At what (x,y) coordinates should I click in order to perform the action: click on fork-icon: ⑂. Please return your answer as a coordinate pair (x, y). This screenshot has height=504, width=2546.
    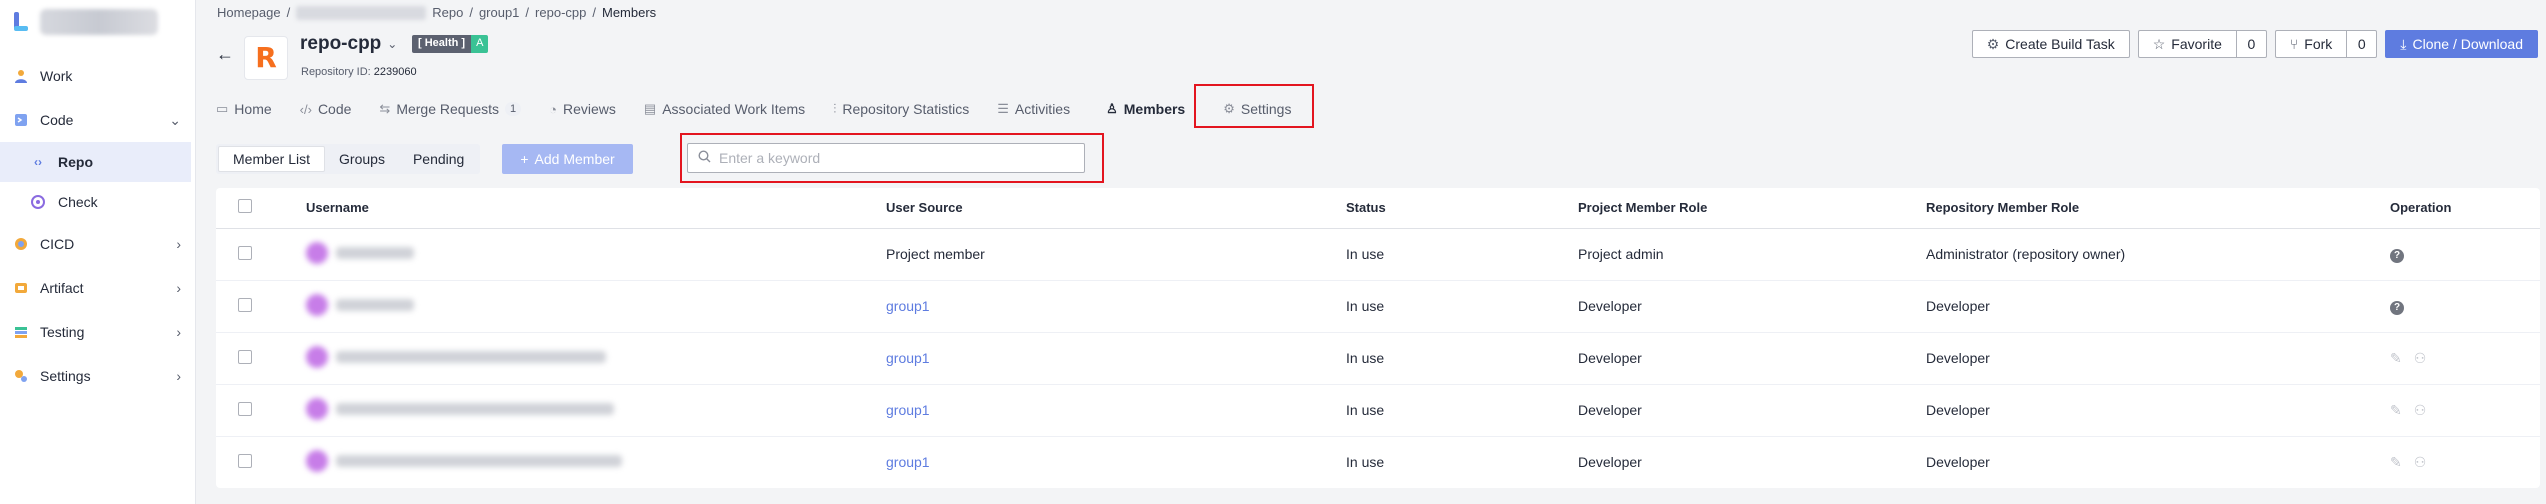
    Looking at the image, I should click on (2294, 44).